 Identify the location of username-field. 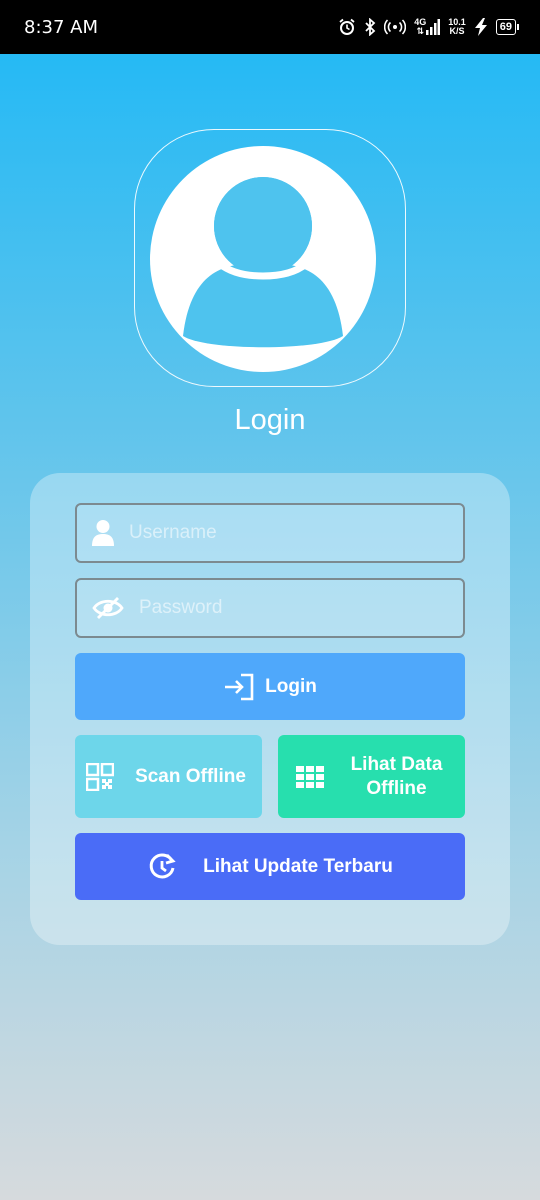
(270, 533).